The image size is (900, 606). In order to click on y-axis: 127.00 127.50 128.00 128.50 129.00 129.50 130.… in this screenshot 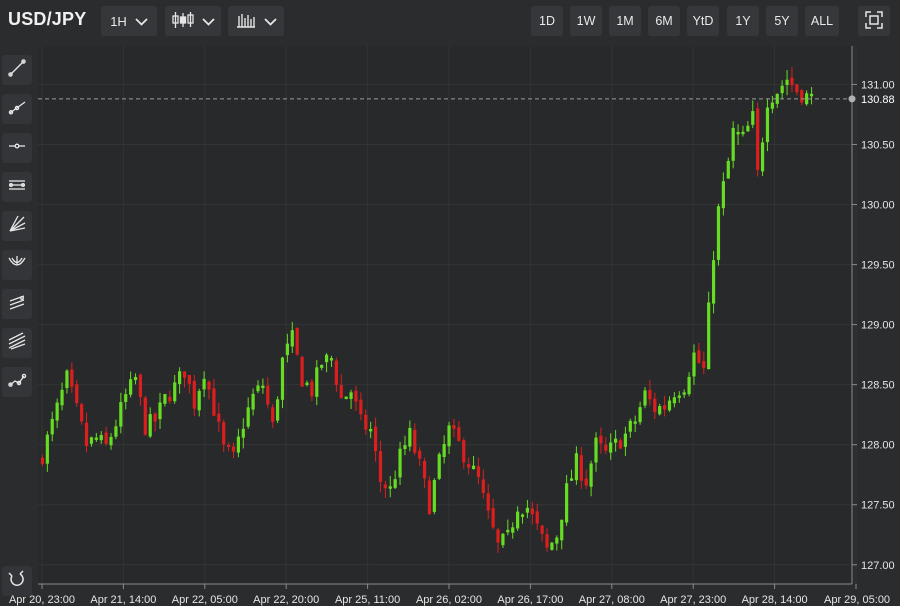, I will do `click(873, 315)`.